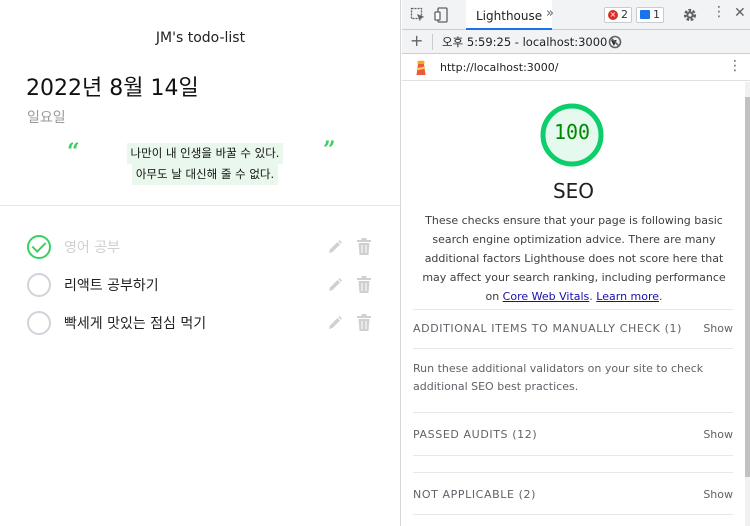 The width and height of the screenshot is (750, 526). Describe the element at coordinates (73, 152) in the screenshot. I see `open-quote-icon: “` at that location.